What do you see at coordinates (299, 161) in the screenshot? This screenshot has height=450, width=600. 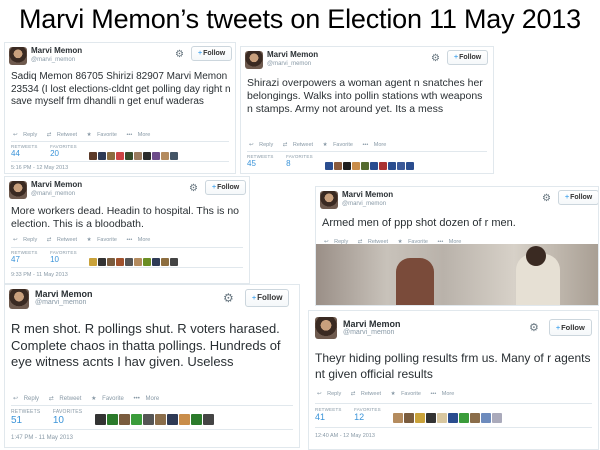 I see `favorite-count: FAVORITES 8` at bounding box center [299, 161].